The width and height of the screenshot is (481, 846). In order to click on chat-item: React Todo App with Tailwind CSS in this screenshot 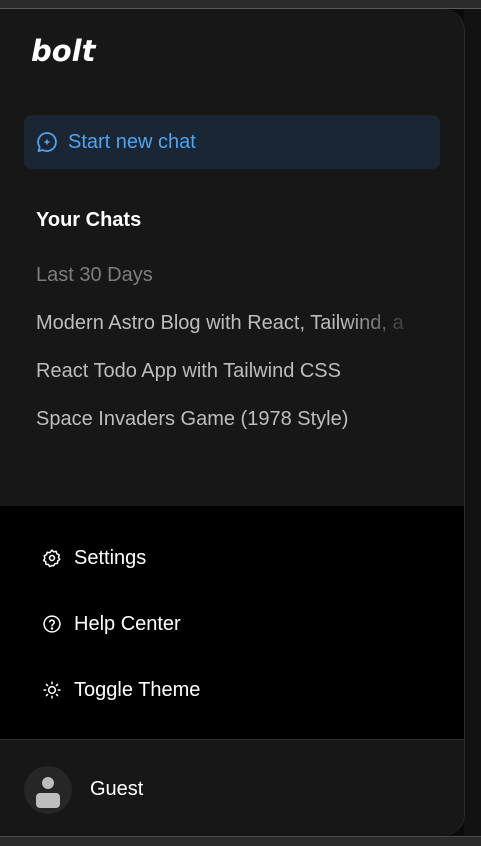, I will do `click(228, 371)`.